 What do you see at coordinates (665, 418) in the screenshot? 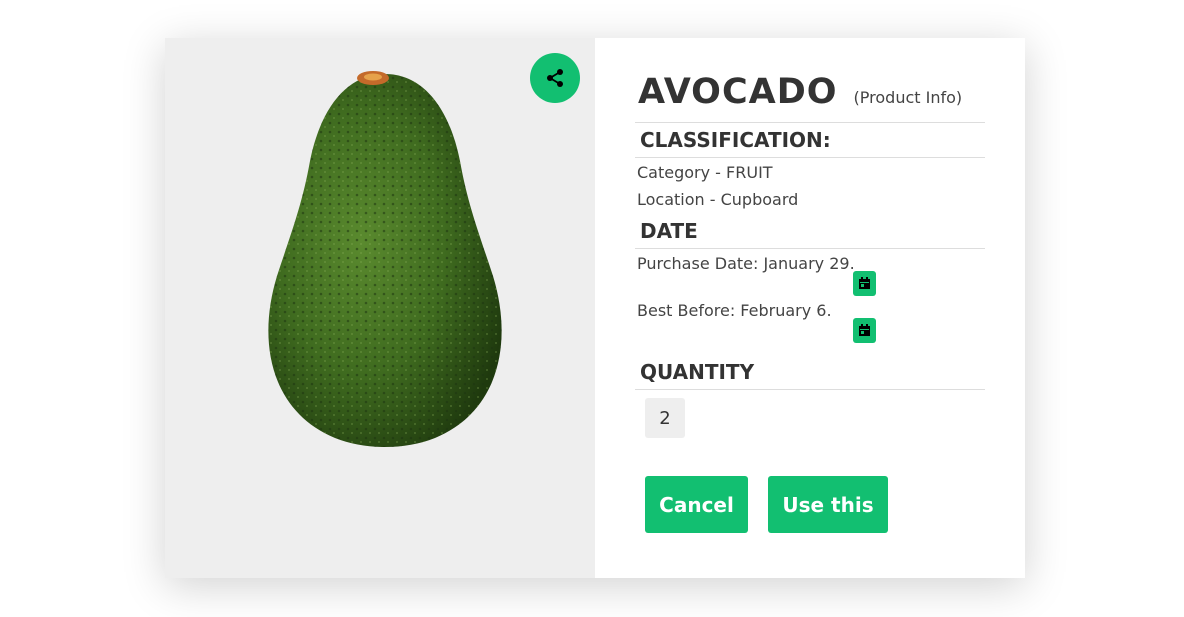
I see `quantity-field: 2` at bounding box center [665, 418].